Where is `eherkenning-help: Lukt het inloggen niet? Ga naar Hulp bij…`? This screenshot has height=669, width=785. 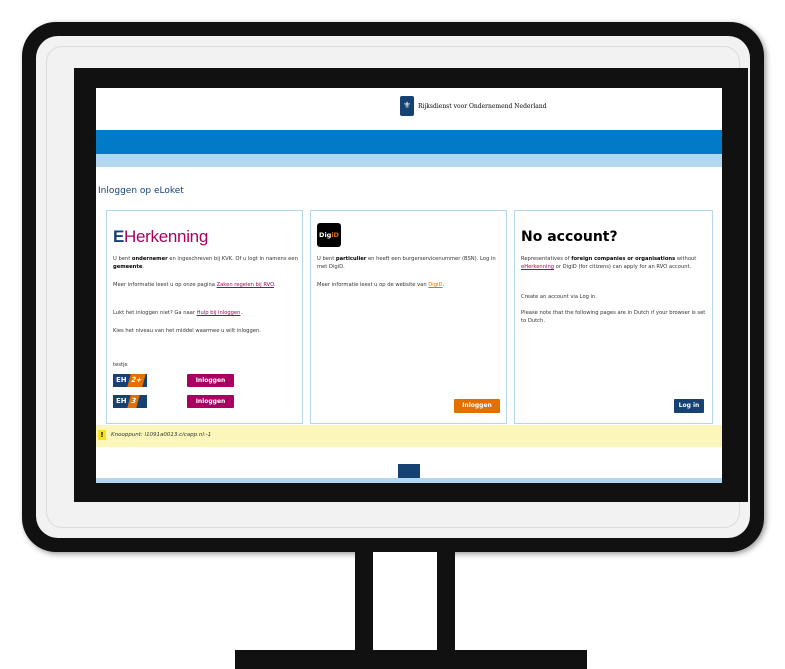
eherkenning-help: Lukt het inloggen niet? Ga naar Hulp bij… is located at coordinates (178, 313).